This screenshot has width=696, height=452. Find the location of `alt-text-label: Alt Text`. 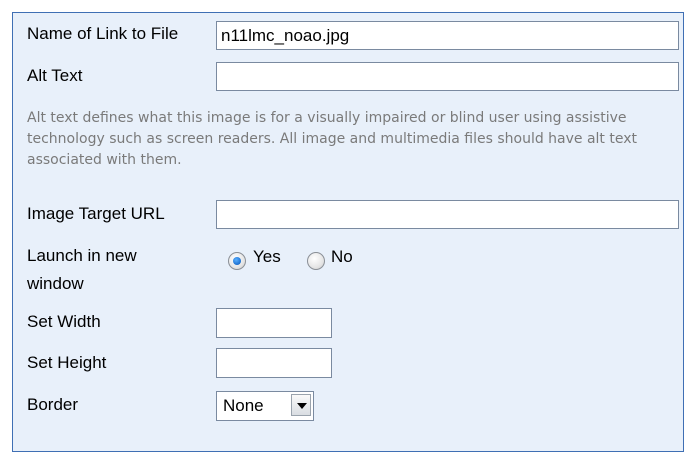

alt-text-label: Alt Text is located at coordinates (55, 75).